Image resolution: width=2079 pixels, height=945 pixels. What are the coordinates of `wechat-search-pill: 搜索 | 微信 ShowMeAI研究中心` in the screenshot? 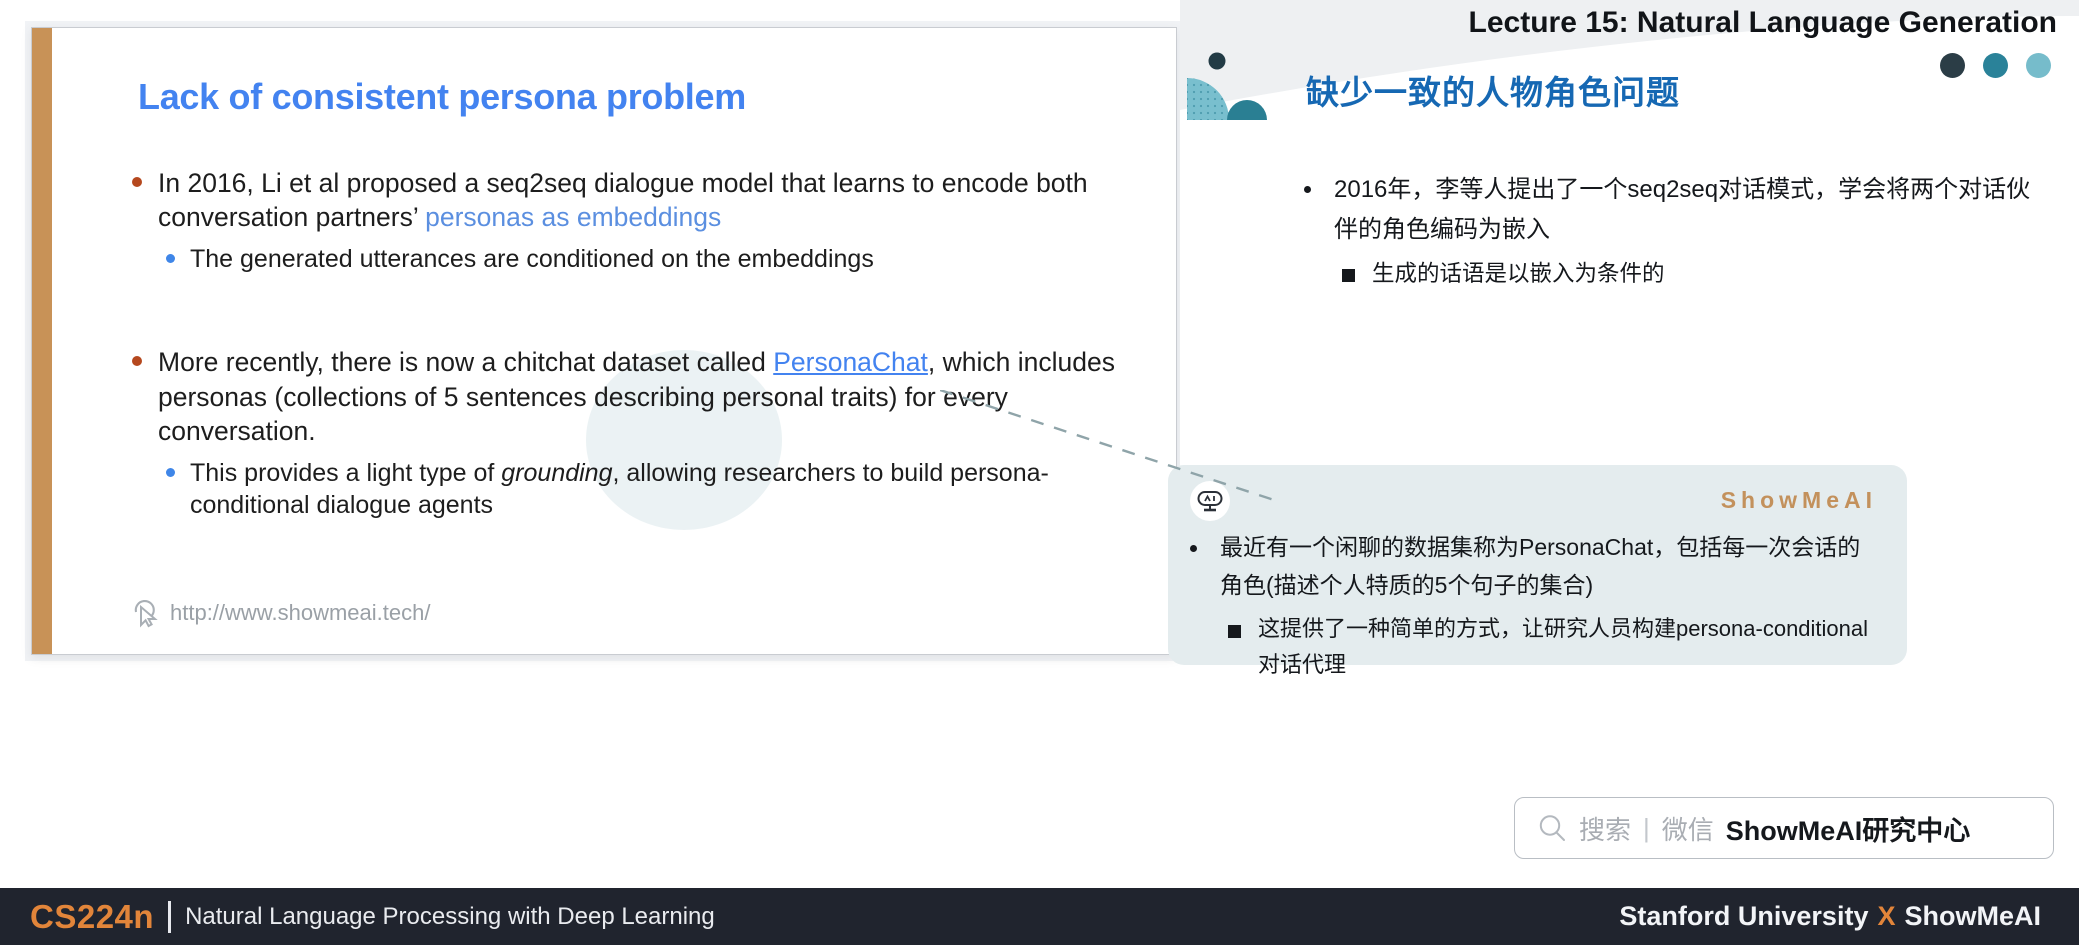 It's located at (1784, 828).